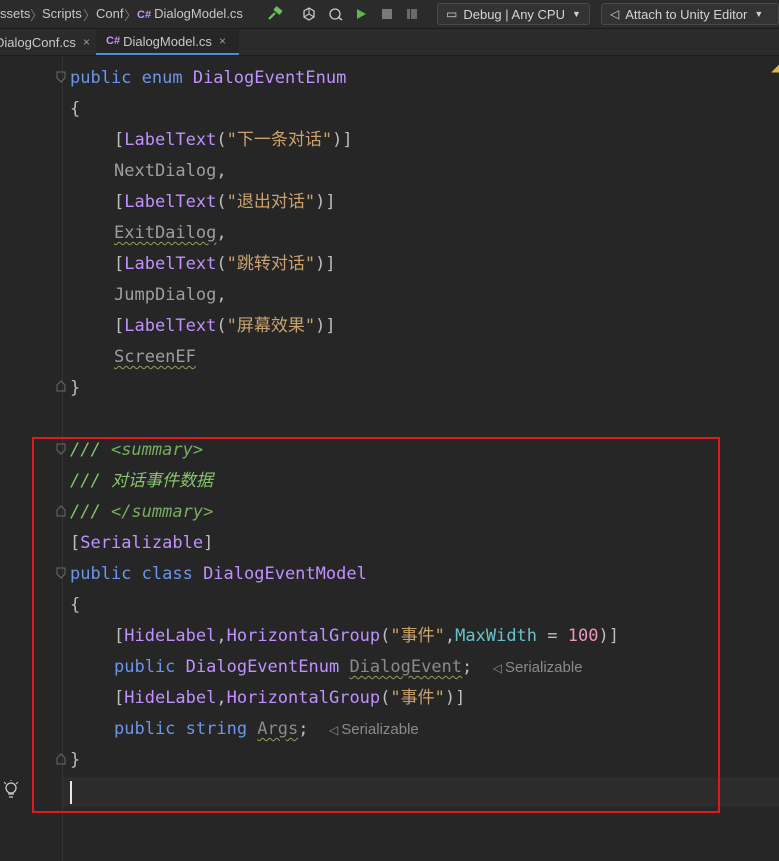 Image resolution: width=779 pixels, height=861 pixels. Describe the element at coordinates (198, 13) in the screenshot. I see `breadcrumb-file-label: DialogModel.cs` at that location.